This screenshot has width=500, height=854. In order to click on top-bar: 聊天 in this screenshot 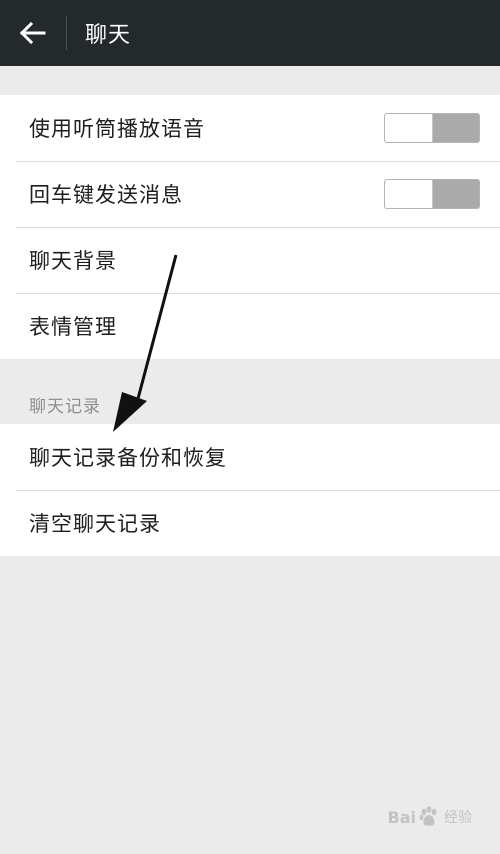, I will do `click(250, 33)`.